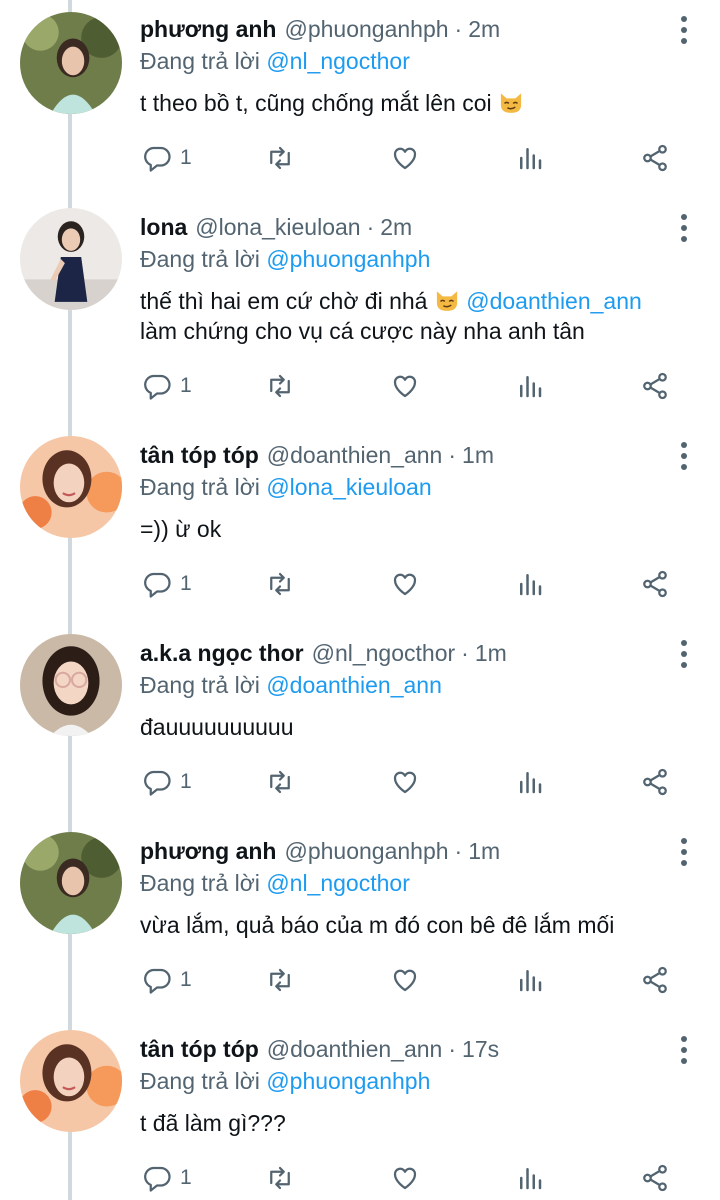 Image resolution: width=720 pixels, height=1200 pixels. What do you see at coordinates (222, 653) in the screenshot?
I see `author-name: a.k.a ngọc thor` at bounding box center [222, 653].